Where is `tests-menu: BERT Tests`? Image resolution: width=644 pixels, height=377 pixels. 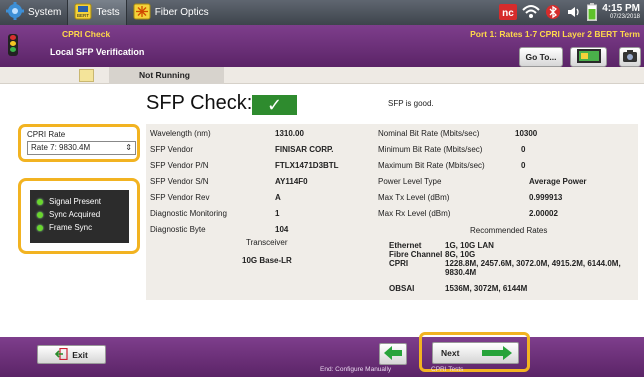 tests-menu: BERT Tests is located at coordinates (97, 12).